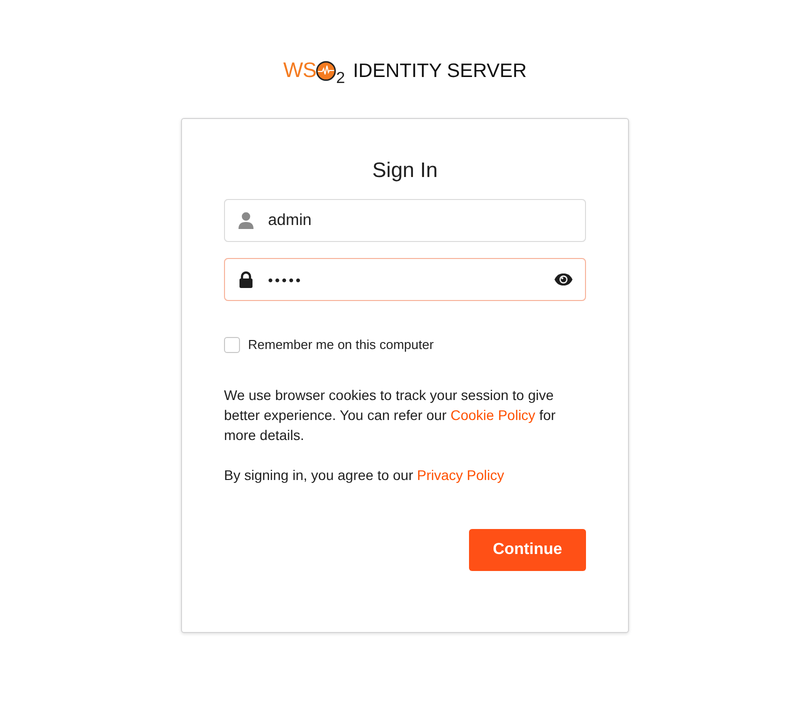 The height and width of the screenshot is (727, 810). I want to click on sign-in-title: Sign In, so click(405, 171).